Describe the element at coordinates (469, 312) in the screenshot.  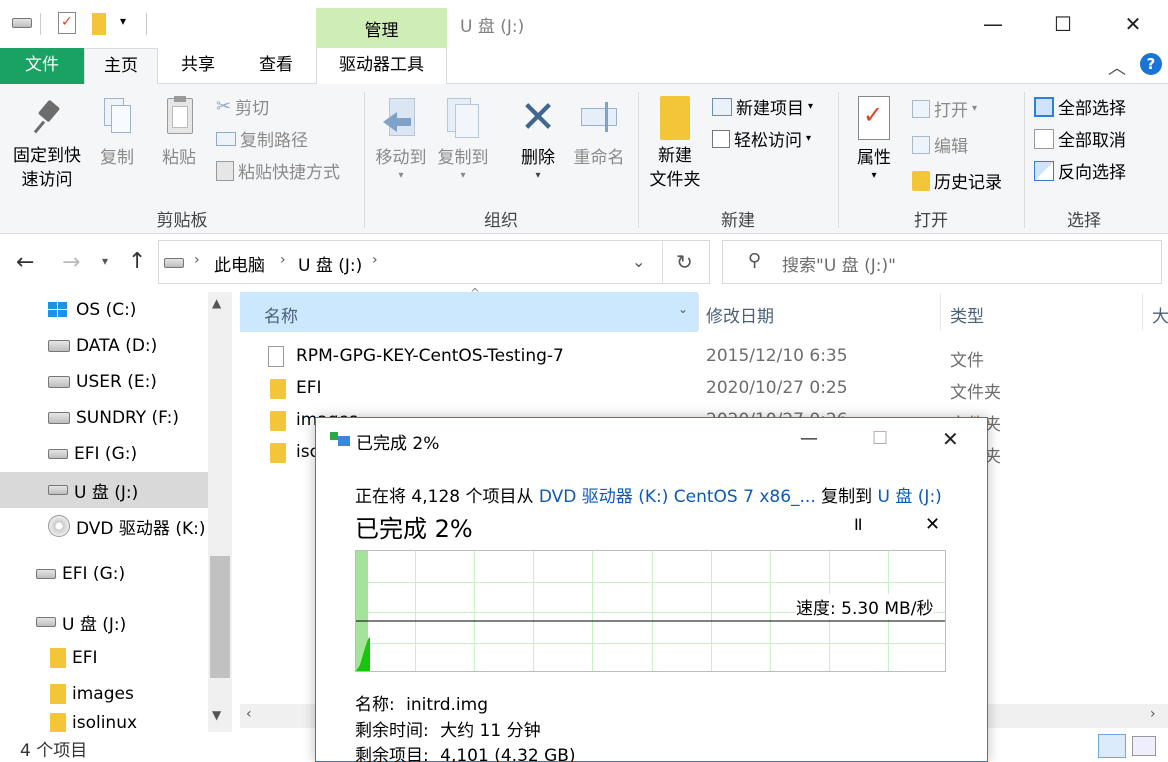
I see `name-column-header` at that location.